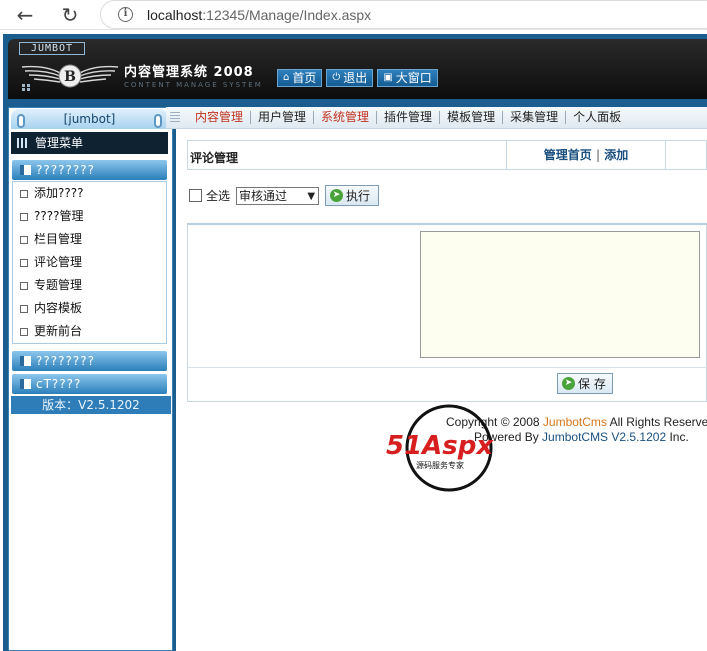  I want to click on tab-system: 系统管理, so click(346, 117).